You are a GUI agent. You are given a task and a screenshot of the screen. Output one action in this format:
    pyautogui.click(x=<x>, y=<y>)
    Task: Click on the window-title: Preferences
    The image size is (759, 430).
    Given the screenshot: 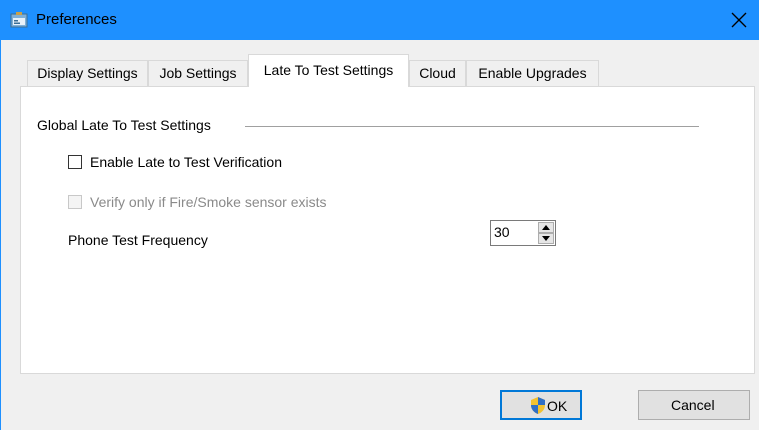 What is the action you would take?
    pyautogui.click(x=76, y=19)
    